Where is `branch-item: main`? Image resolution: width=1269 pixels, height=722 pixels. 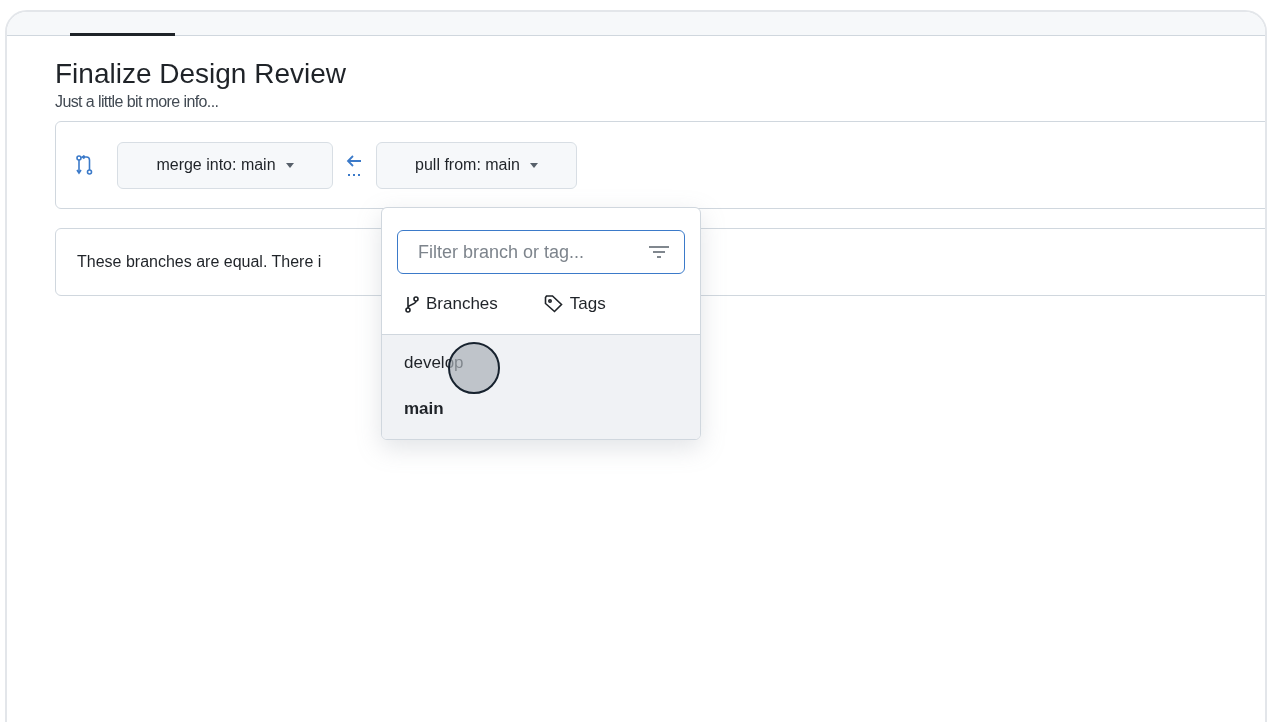 branch-item: main is located at coordinates (541, 410).